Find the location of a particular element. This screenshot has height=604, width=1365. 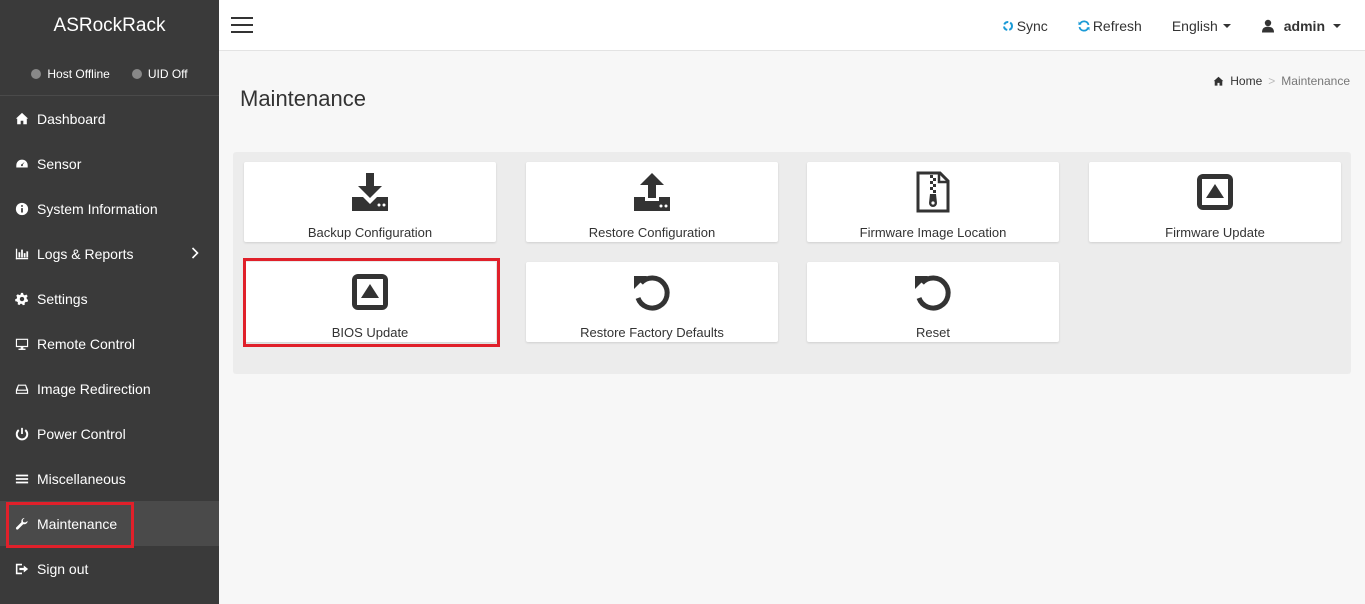

sidebar-item-label: Power Control is located at coordinates (81, 433).